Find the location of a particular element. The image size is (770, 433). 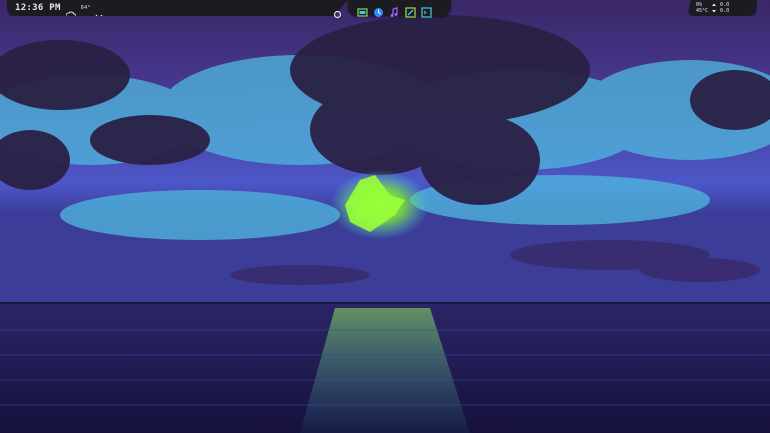

cpu-temp-stats: 0% 45°C is located at coordinates (702, 8).